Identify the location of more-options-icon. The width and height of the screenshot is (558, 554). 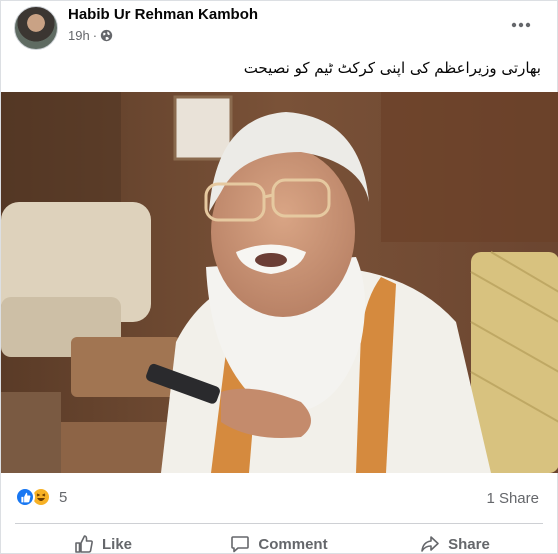
(521, 25).